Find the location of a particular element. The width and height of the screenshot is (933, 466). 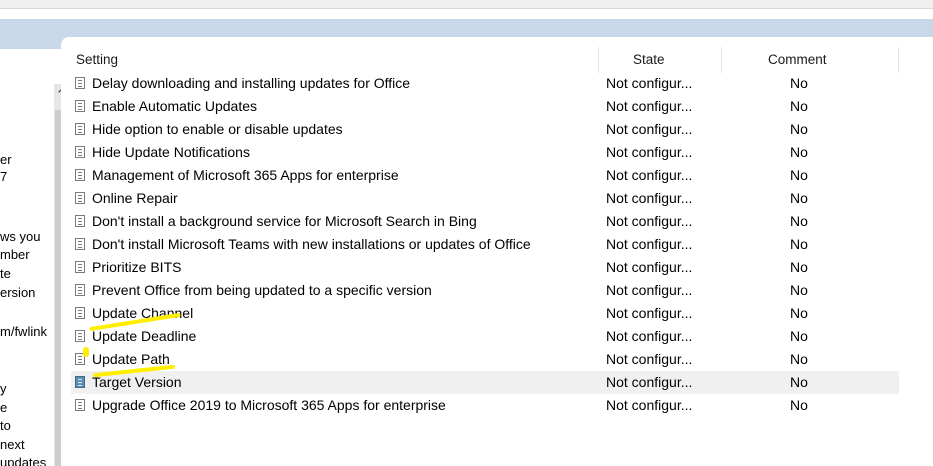

explanation-text: y is located at coordinates (3, 388).